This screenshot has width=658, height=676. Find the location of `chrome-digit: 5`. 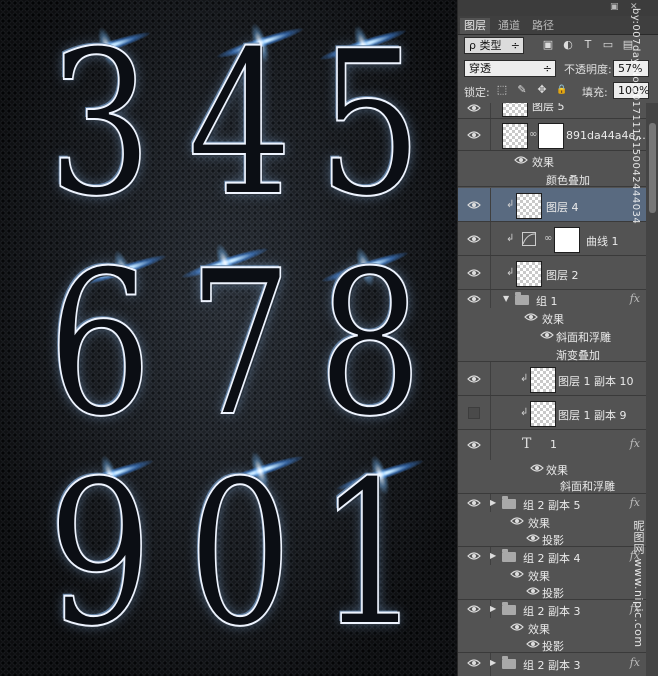

chrome-digit: 5 is located at coordinates (370, 124).